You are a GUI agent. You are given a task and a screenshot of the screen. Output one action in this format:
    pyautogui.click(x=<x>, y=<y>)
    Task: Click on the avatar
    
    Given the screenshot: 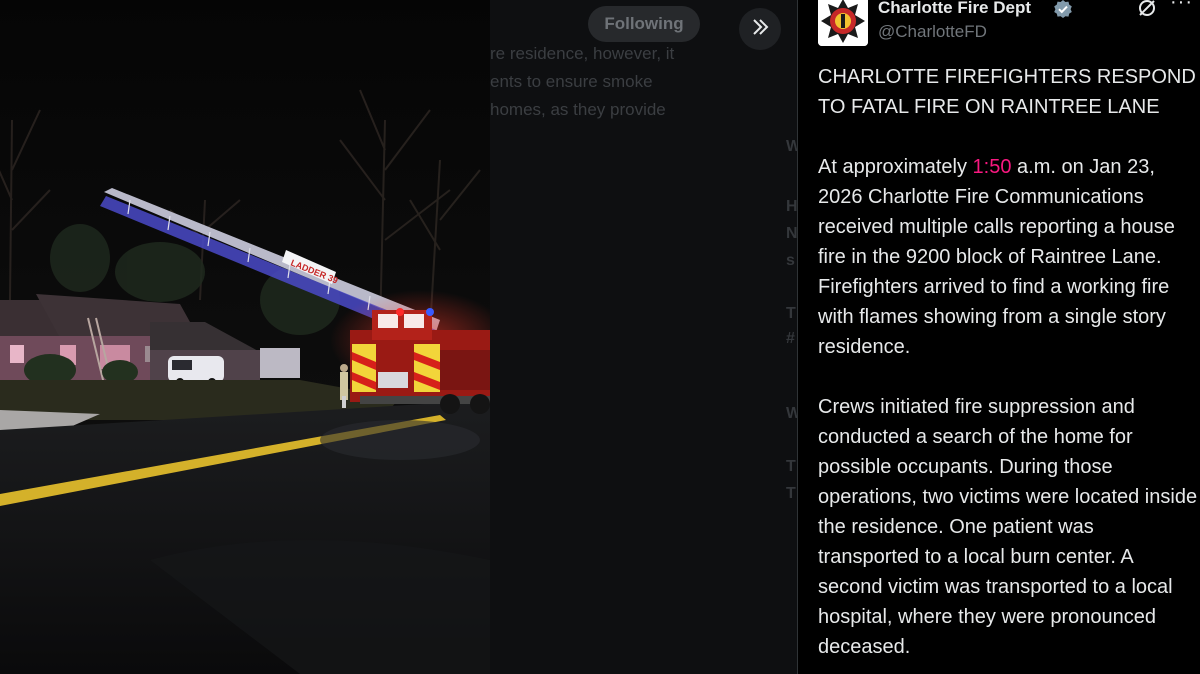 What is the action you would take?
    pyautogui.click(x=843, y=23)
    